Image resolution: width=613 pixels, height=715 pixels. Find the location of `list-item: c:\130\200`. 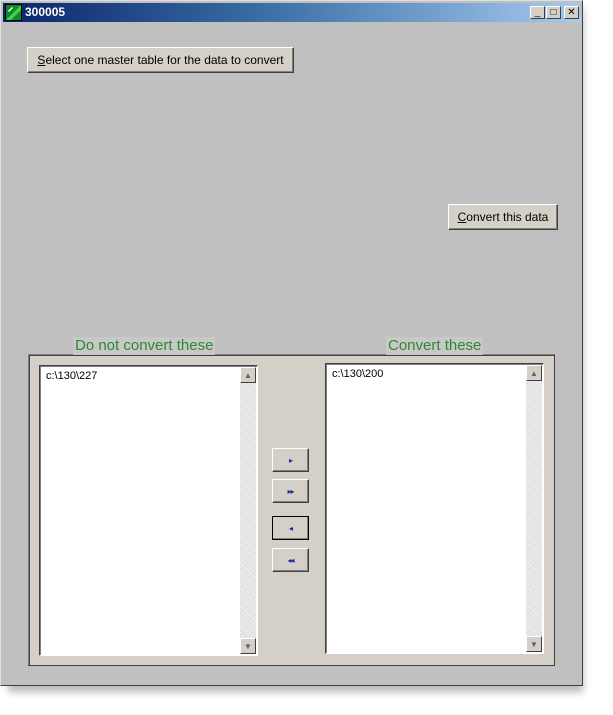

list-item: c:\130\200 is located at coordinates (357, 374).